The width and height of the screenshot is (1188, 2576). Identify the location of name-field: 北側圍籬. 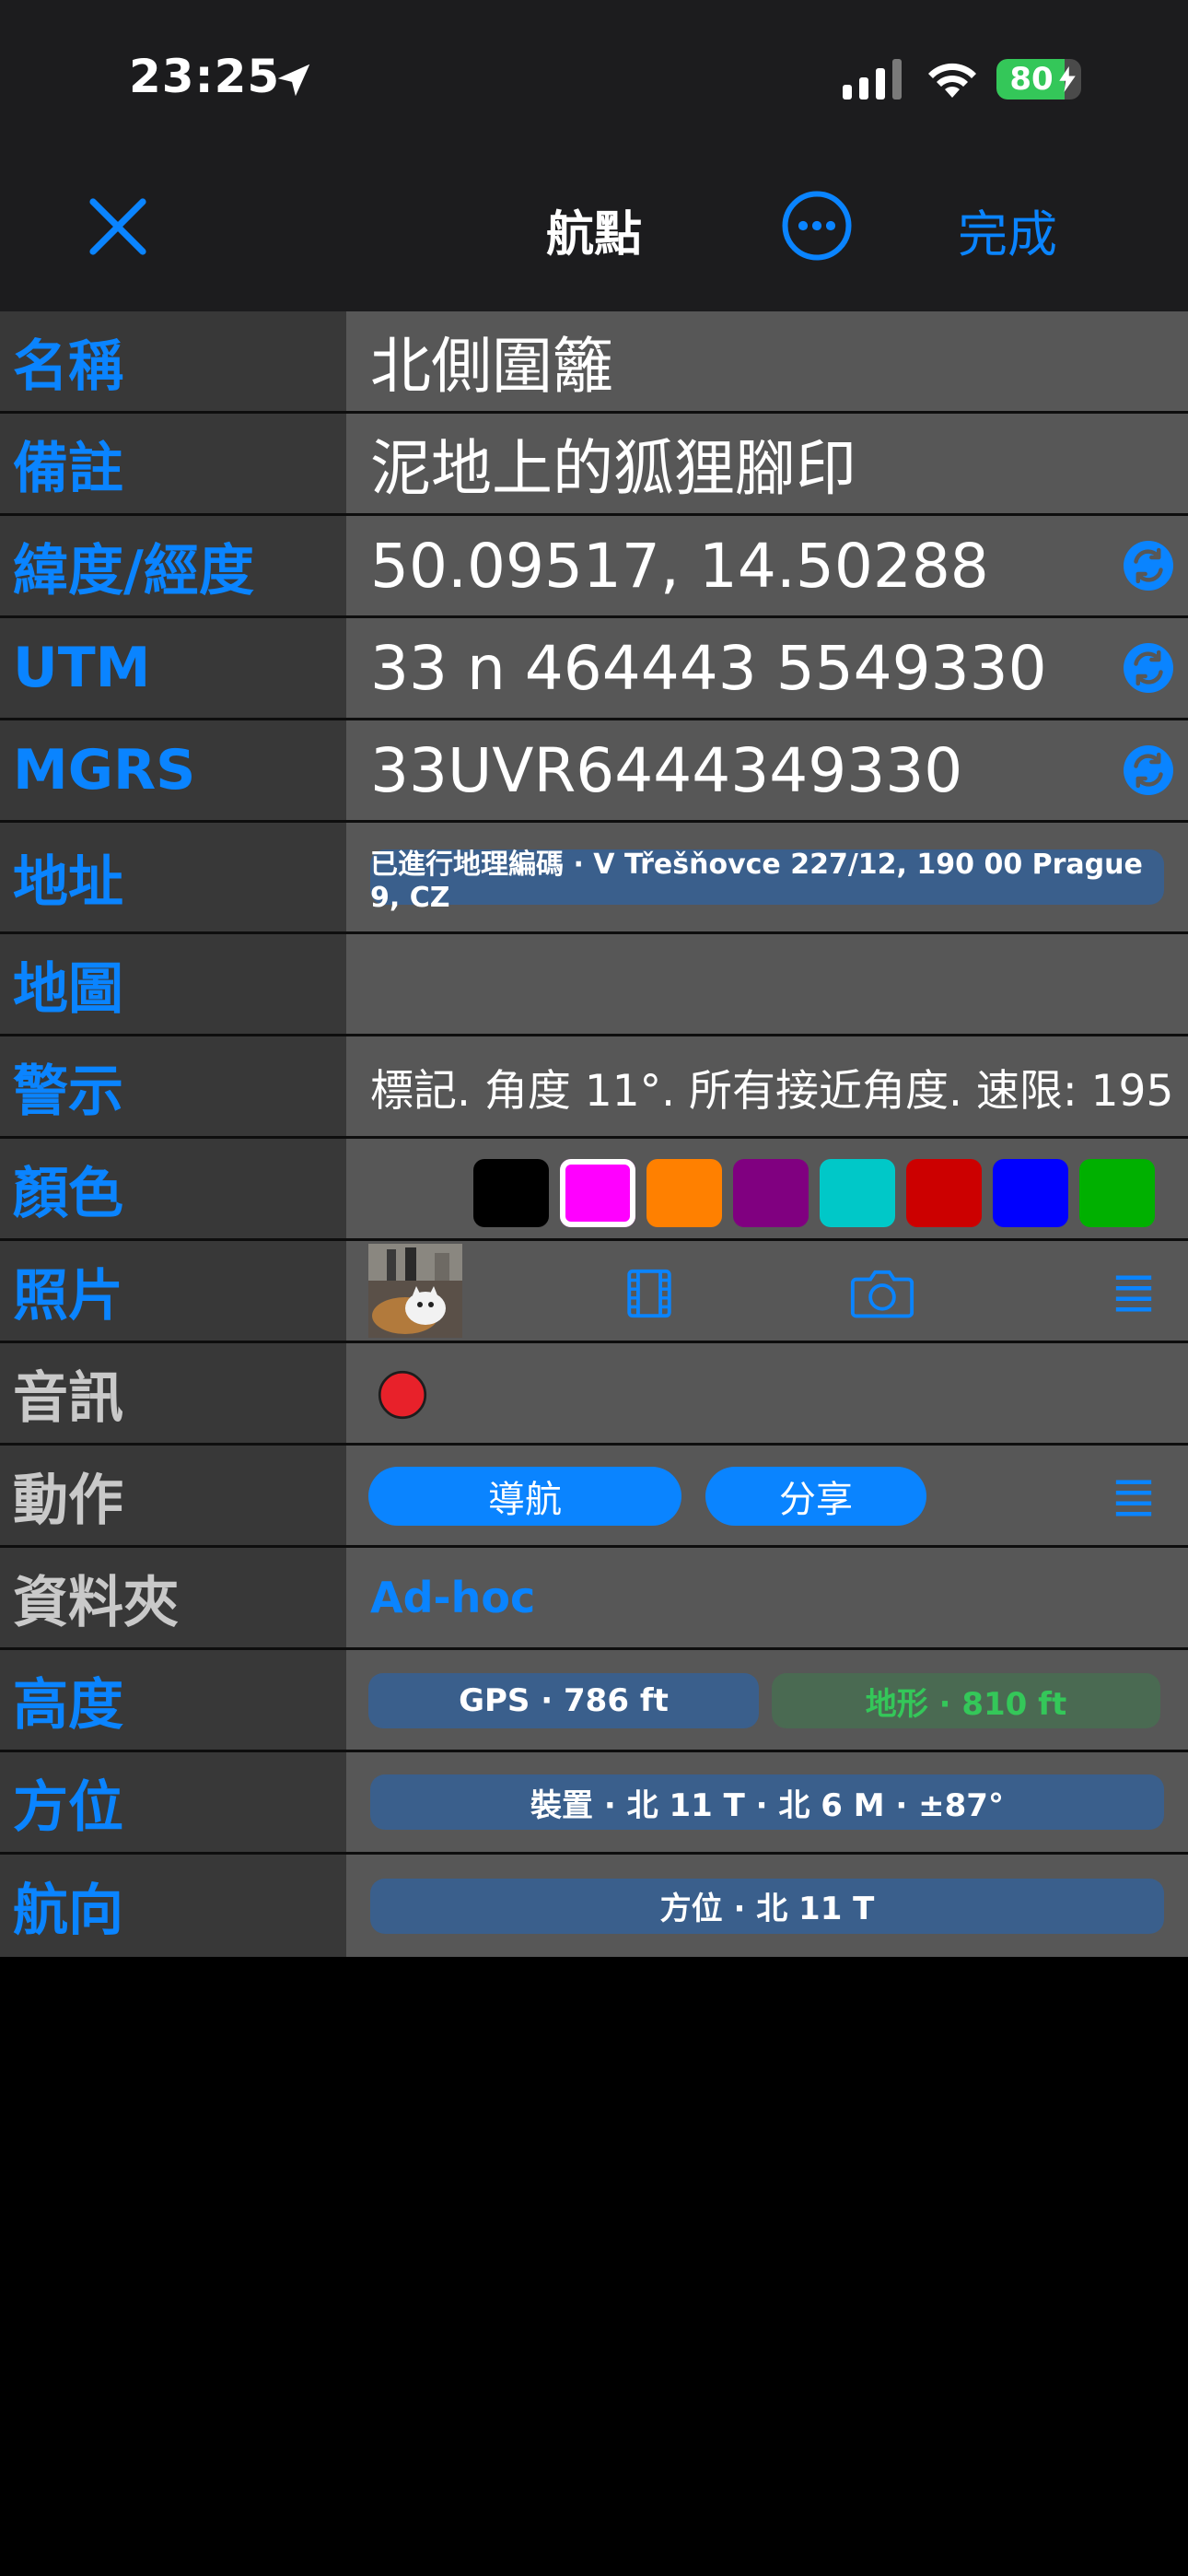
(767, 361).